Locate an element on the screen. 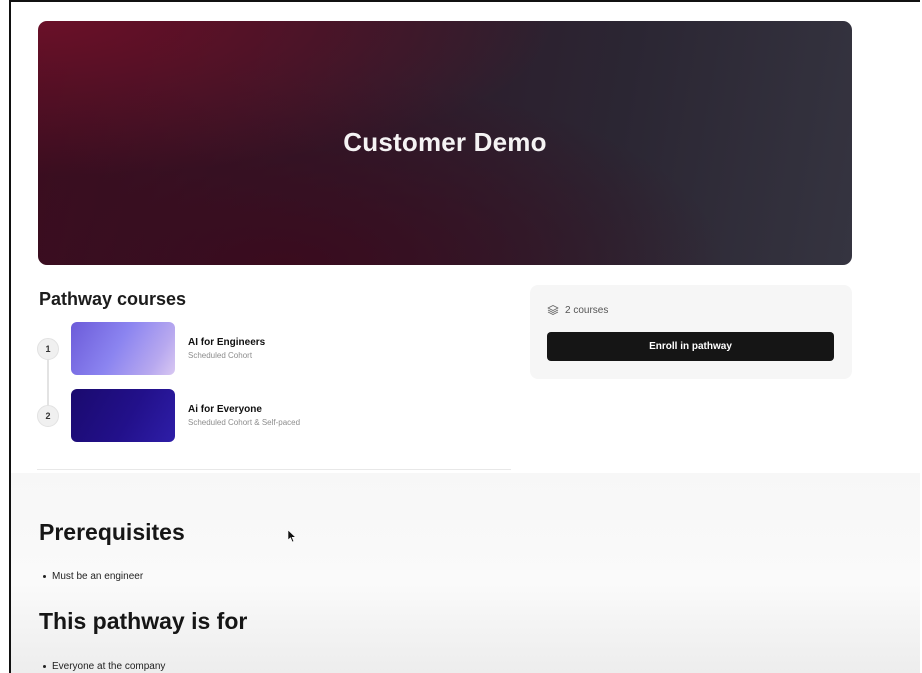 Image resolution: width=922 pixels, height=673 pixels. hero-title: Customer Demo is located at coordinates (445, 141).